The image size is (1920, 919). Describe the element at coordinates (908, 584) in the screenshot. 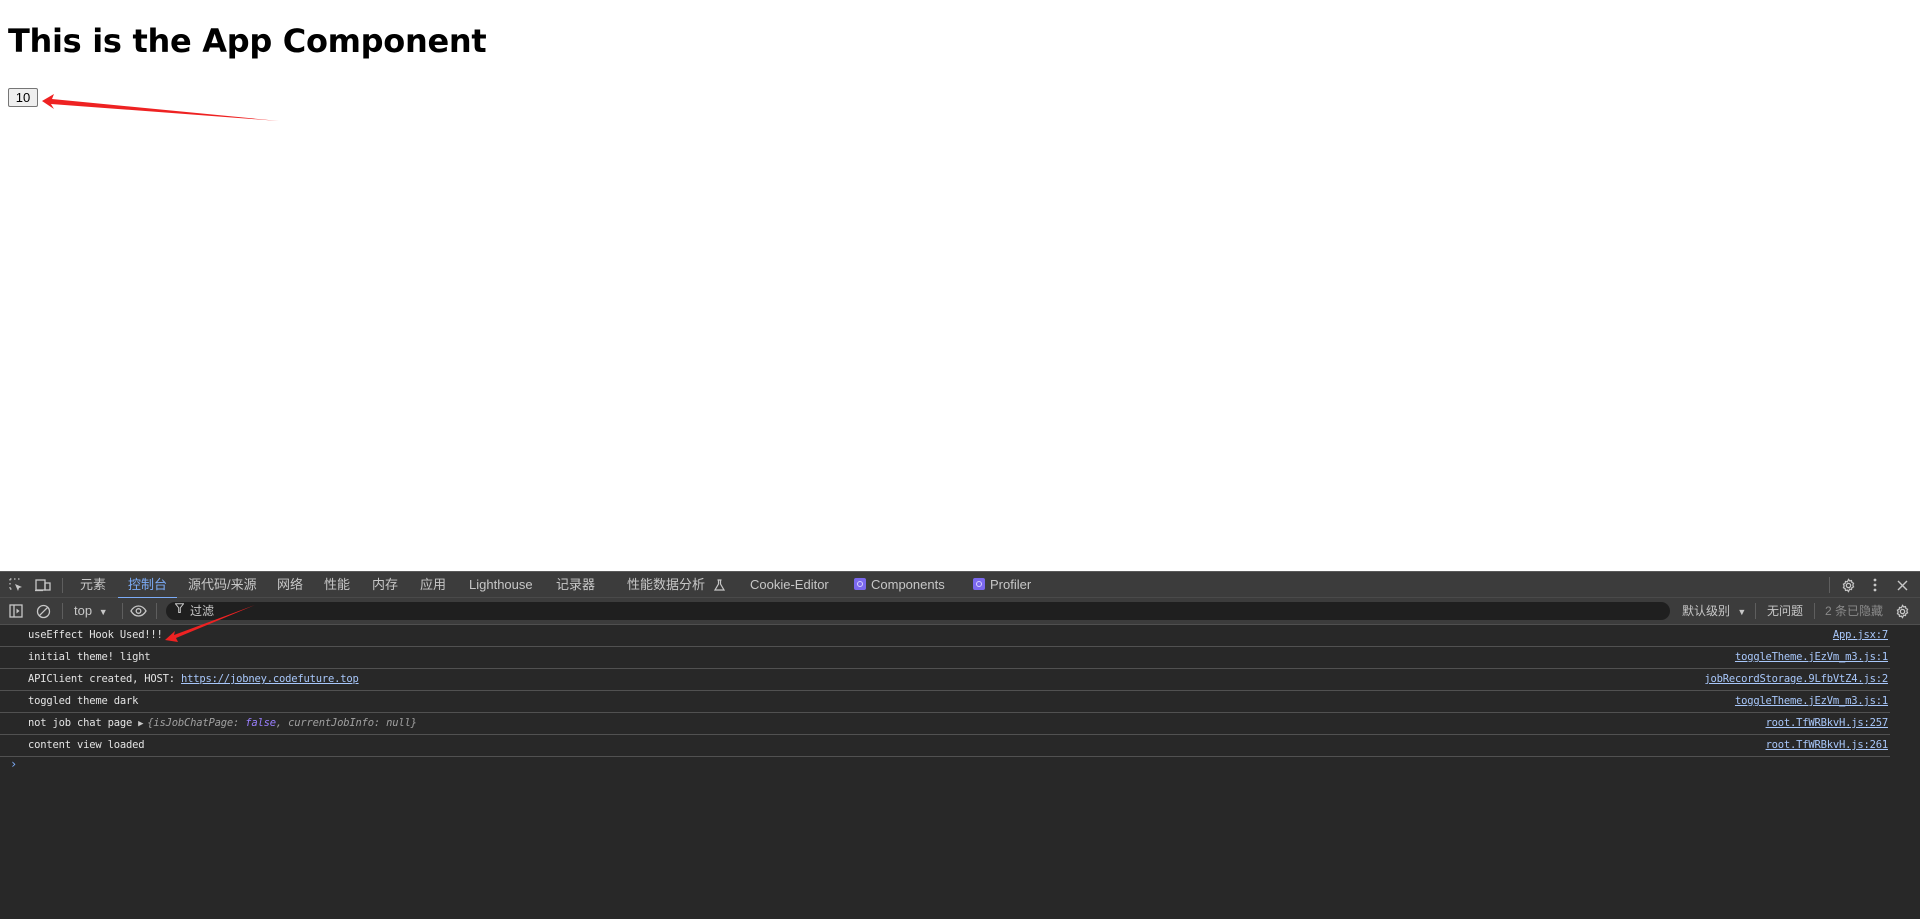

I see `tab-react-components-label: Components` at that location.